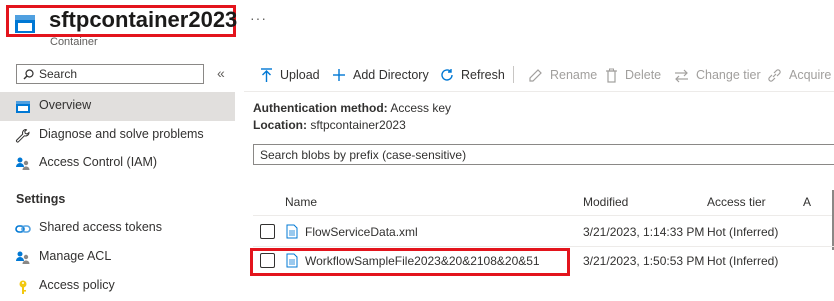  What do you see at coordinates (539, 91) in the screenshot?
I see `toolbar-underline` at bounding box center [539, 91].